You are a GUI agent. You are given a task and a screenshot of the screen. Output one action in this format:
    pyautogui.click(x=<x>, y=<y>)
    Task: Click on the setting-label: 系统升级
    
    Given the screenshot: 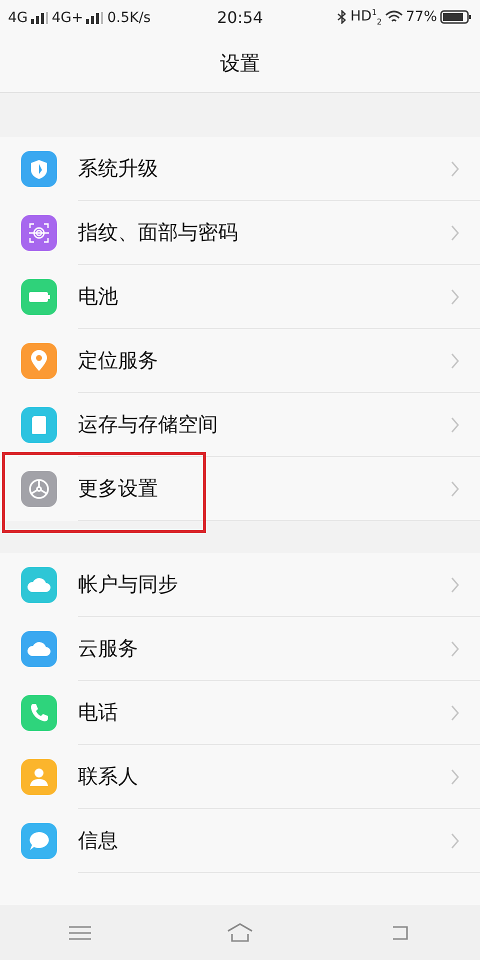 What is the action you would take?
    pyautogui.click(x=264, y=168)
    